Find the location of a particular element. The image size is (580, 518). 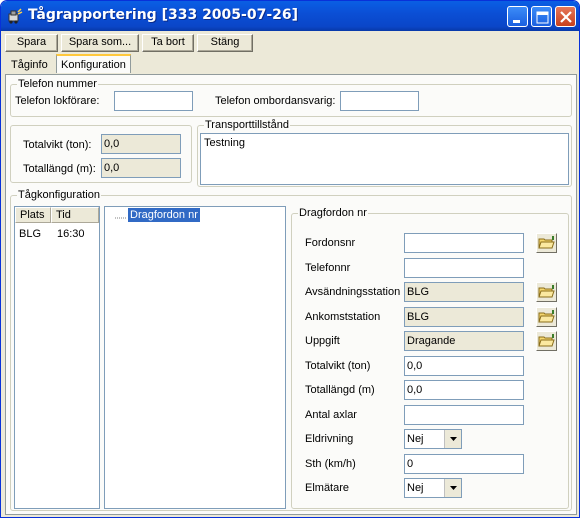

tab-taginfo: Tåginfo is located at coordinates (29, 65).